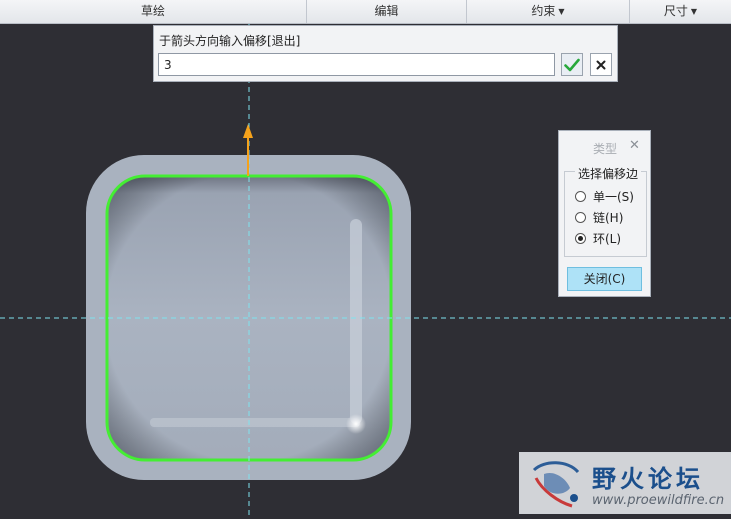  I want to click on type-panel: 类型 ✕ 选择偏移边 单一(S) 链(H) 环(L) 关闭(C), so click(604, 213).